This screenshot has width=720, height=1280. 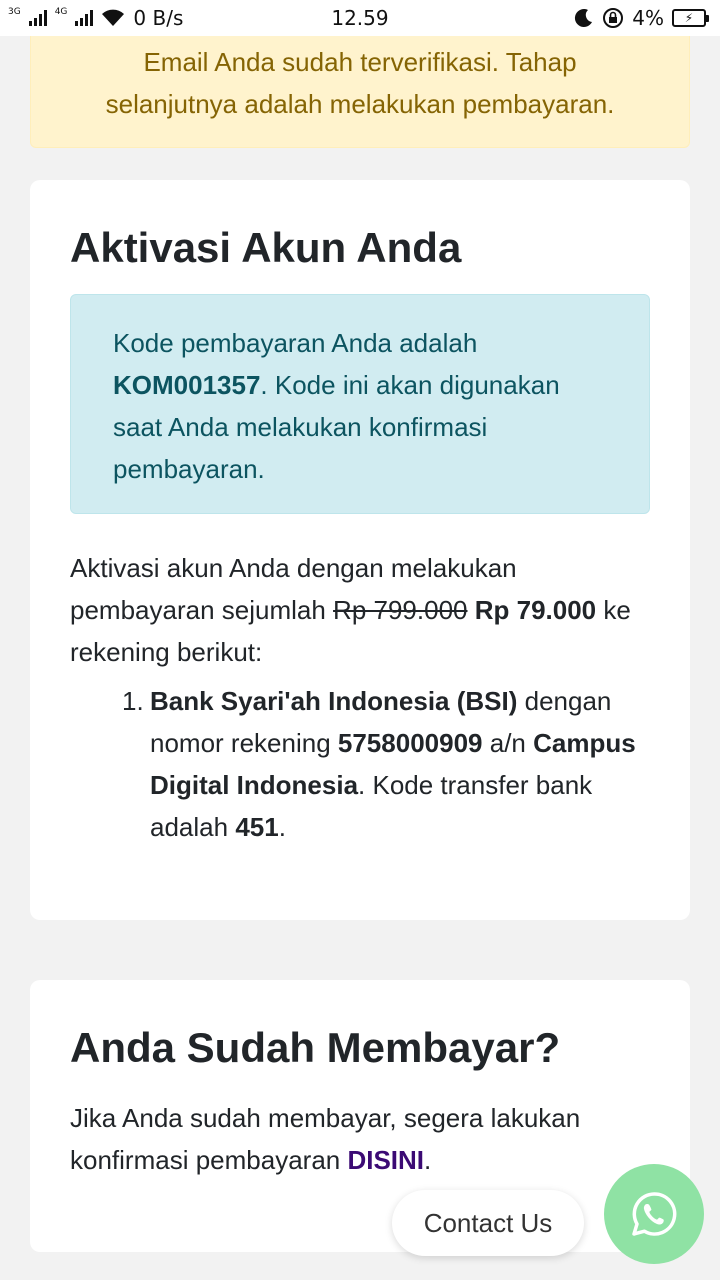 What do you see at coordinates (360, 104) in the screenshot?
I see `alert-line-2: selanjutnya adalah melakukan pembayaran.` at bounding box center [360, 104].